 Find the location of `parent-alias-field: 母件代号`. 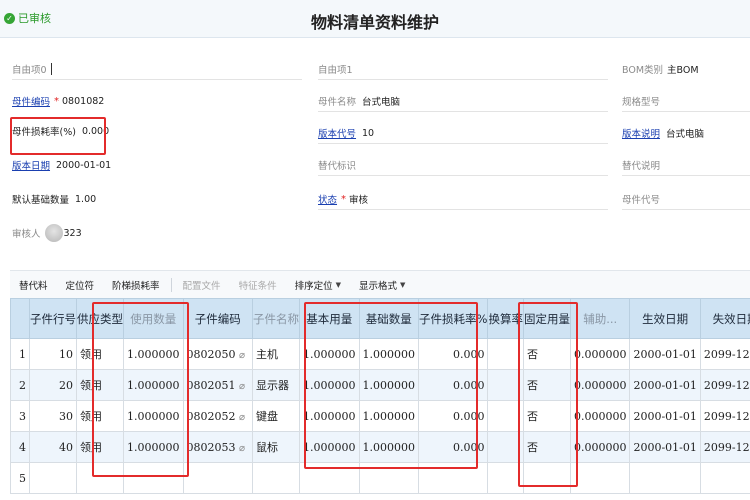

parent-alias-field: 母件代号 is located at coordinates (686, 199).